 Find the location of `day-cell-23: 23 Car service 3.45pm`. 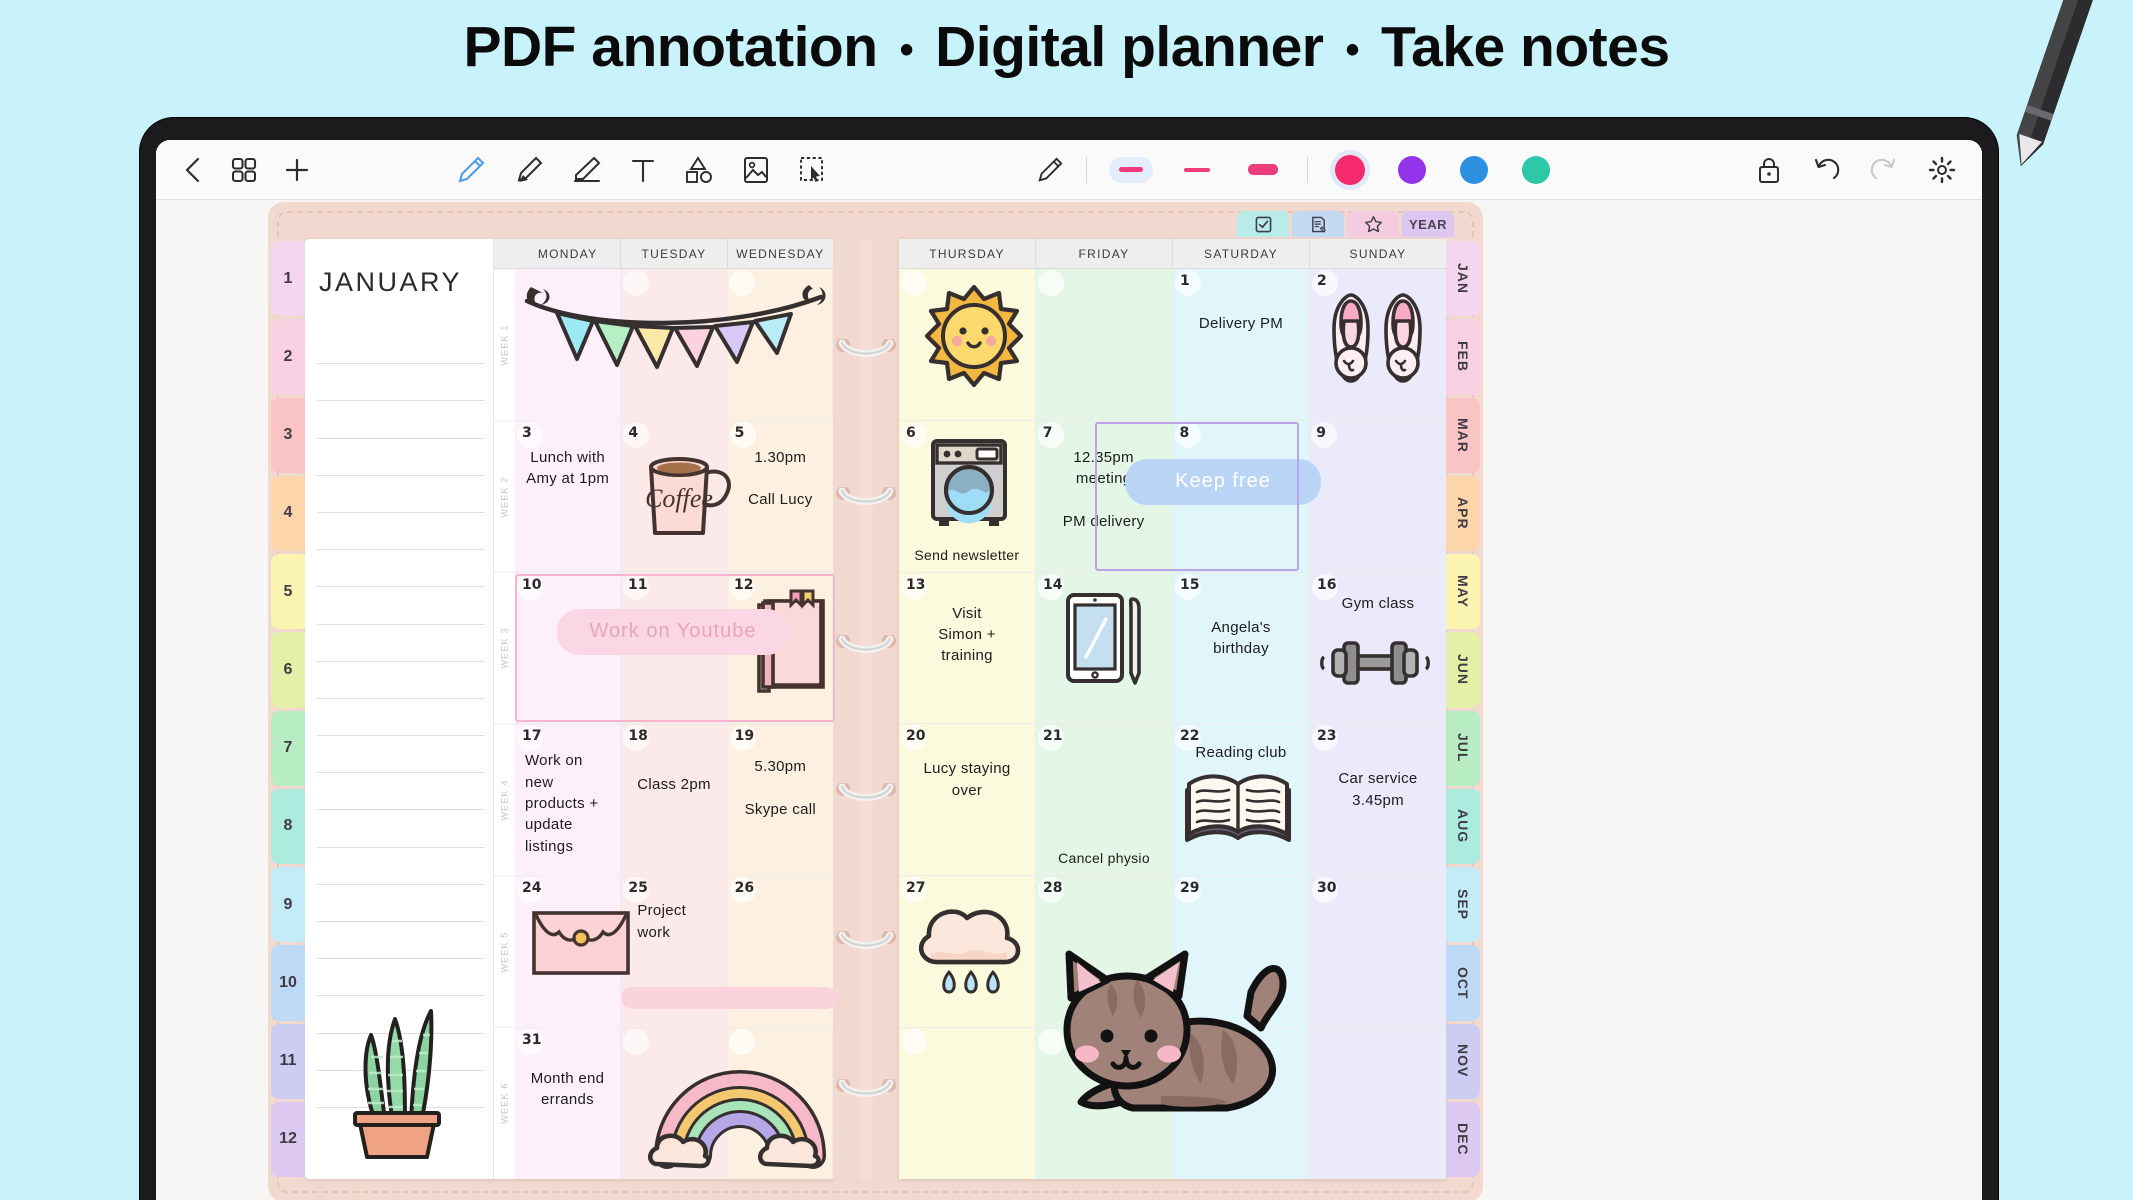

day-cell-23: 23 Car service 3.45pm is located at coordinates (1378, 800).